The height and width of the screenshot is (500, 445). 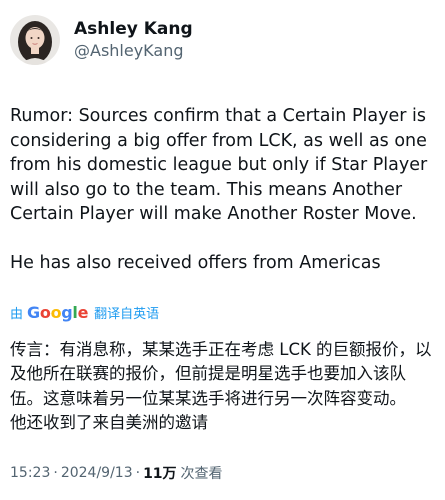 What do you see at coordinates (17, 314) in the screenshot?
I see `translated-by-label: 由` at bounding box center [17, 314].